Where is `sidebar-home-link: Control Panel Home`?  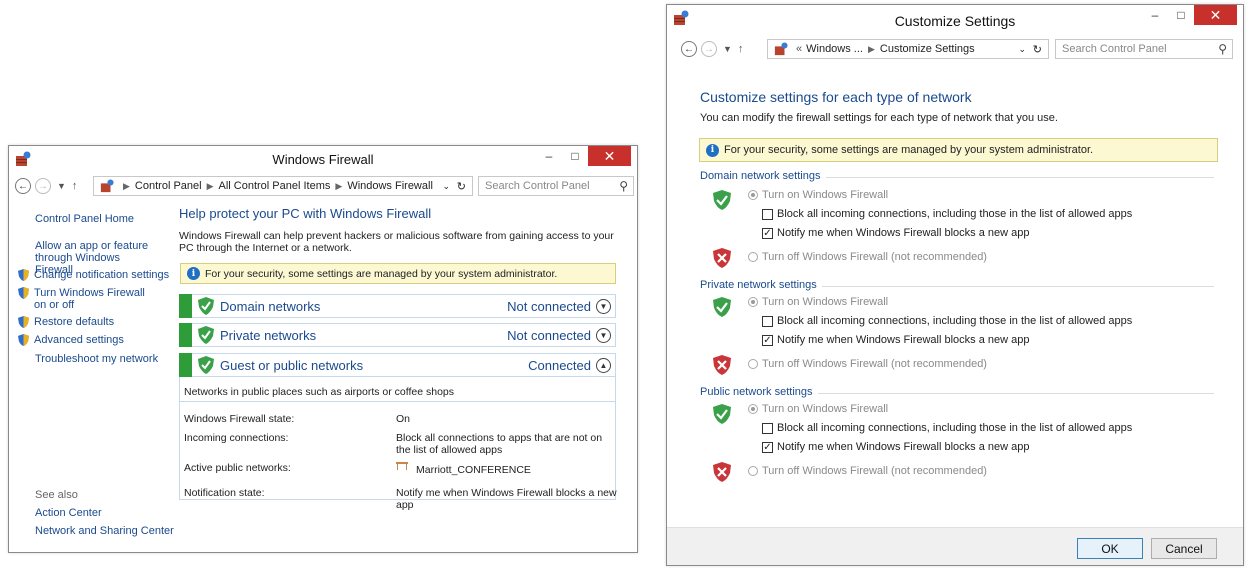
sidebar-home-link: Control Panel Home is located at coordinates (84, 219).